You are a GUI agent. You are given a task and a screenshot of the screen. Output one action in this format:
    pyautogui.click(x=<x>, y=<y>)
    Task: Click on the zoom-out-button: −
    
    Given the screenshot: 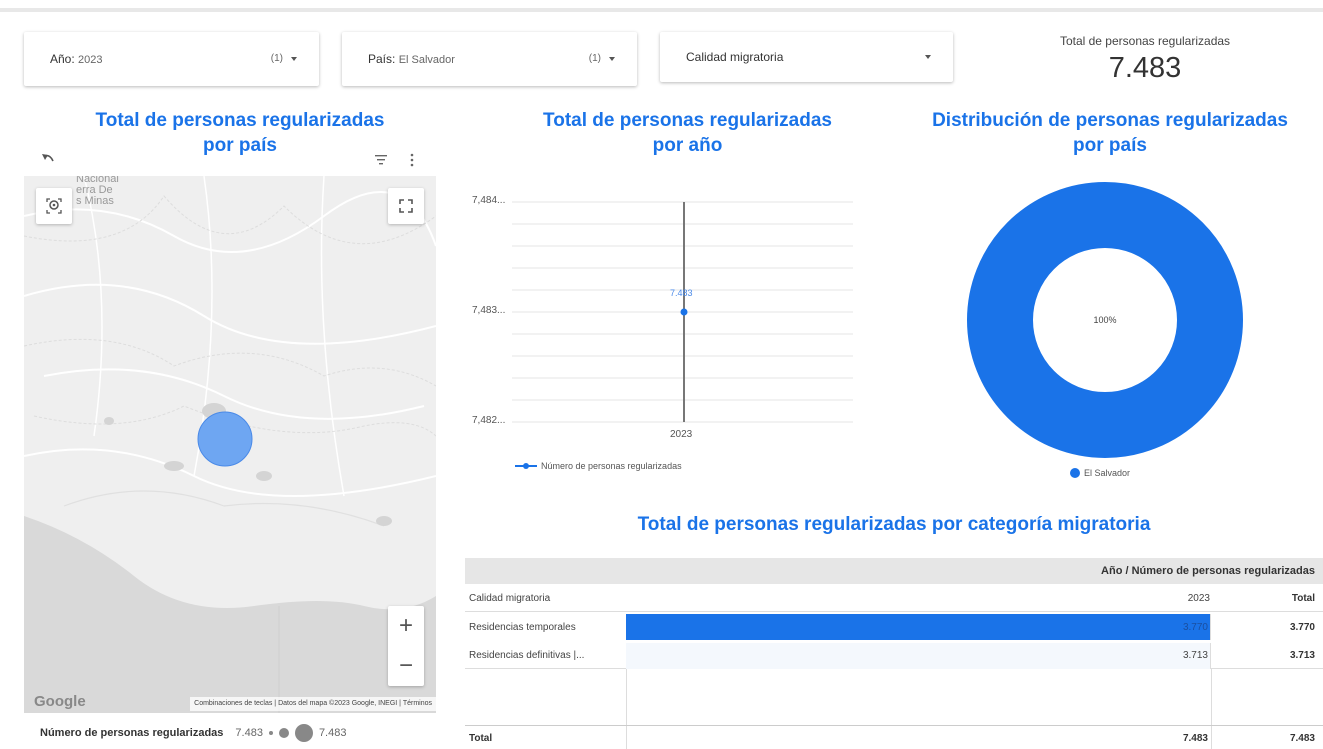 What is the action you would take?
    pyautogui.click(x=406, y=666)
    